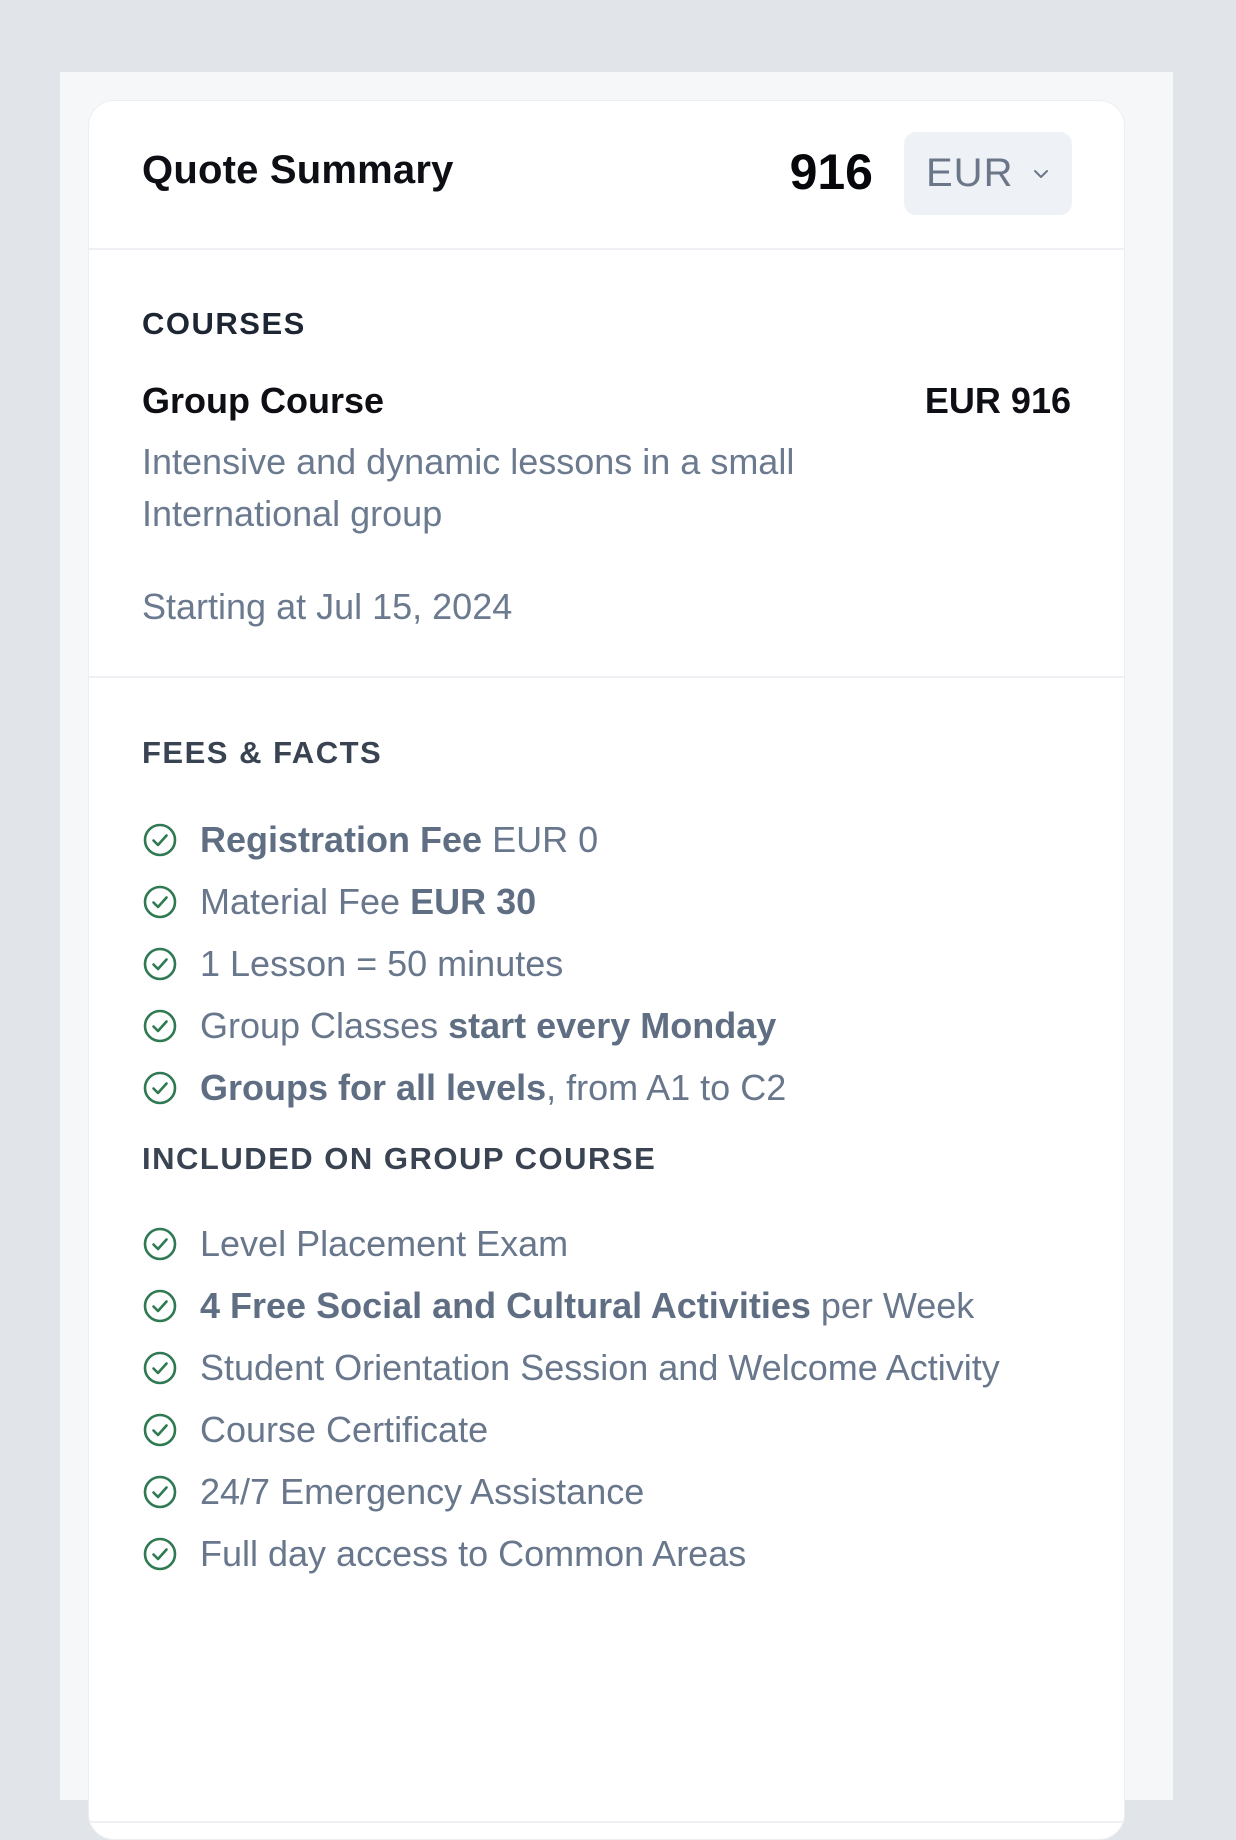  I want to click on list-item-text: Material Fee EUR 30, so click(368, 901).